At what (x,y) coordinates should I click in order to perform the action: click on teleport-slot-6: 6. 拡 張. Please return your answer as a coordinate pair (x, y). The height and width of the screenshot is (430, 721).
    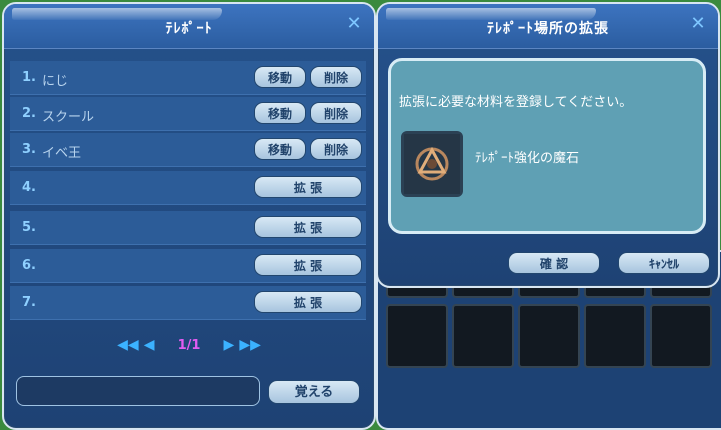
    Looking at the image, I should click on (188, 266).